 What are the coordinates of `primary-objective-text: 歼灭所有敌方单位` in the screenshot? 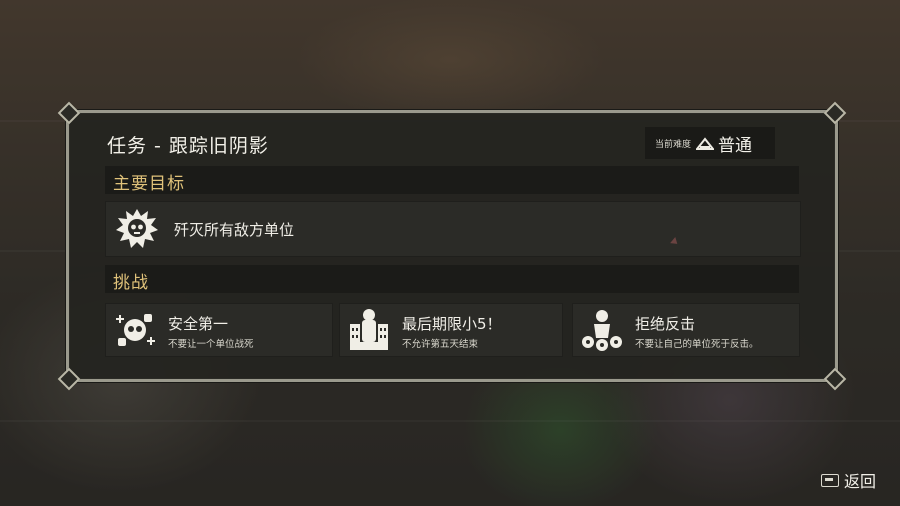 It's located at (234, 230).